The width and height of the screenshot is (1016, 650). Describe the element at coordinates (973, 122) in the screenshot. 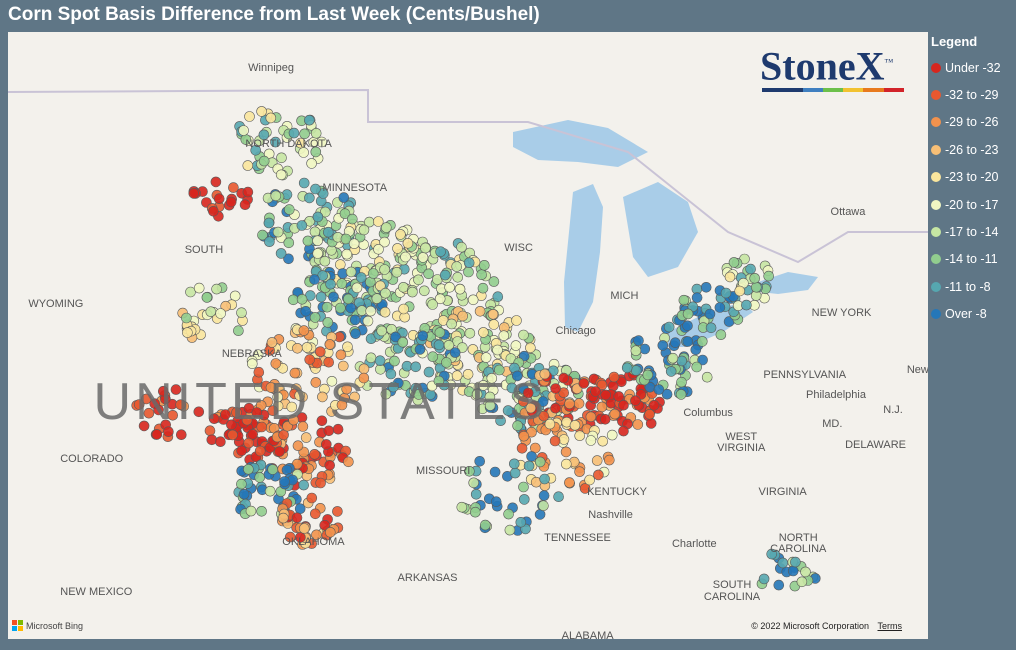

I see `legend-item: -29 to -26` at that location.